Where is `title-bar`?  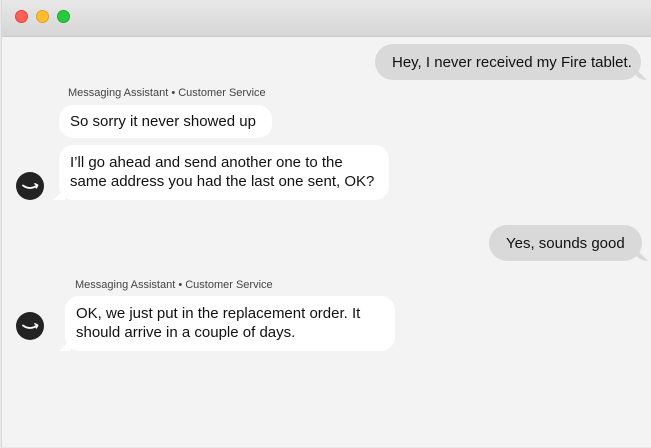 title-bar is located at coordinates (326, 18).